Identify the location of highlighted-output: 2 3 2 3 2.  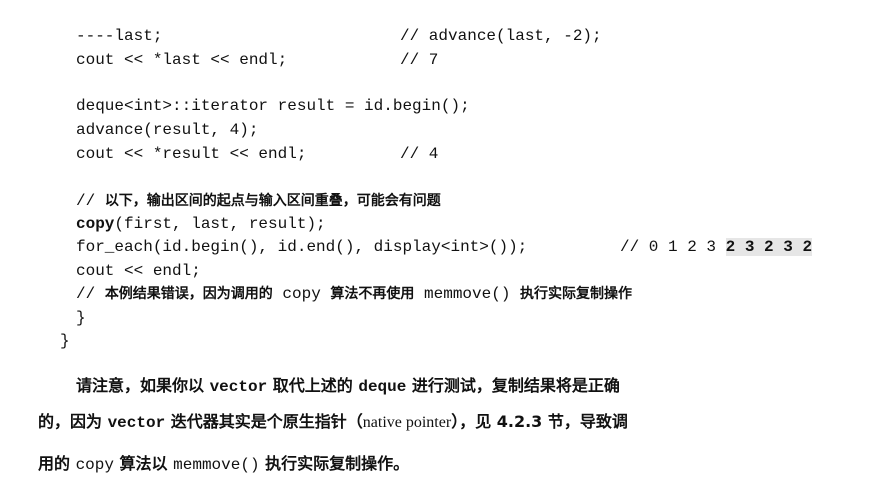
(769, 247).